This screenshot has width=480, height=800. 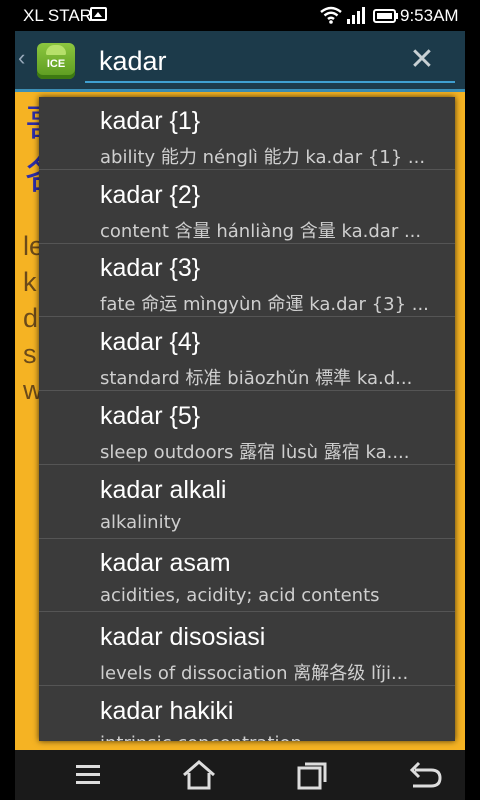 I want to click on suggestion-subtitle: intrinsic concentration, so click(x=270, y=737).